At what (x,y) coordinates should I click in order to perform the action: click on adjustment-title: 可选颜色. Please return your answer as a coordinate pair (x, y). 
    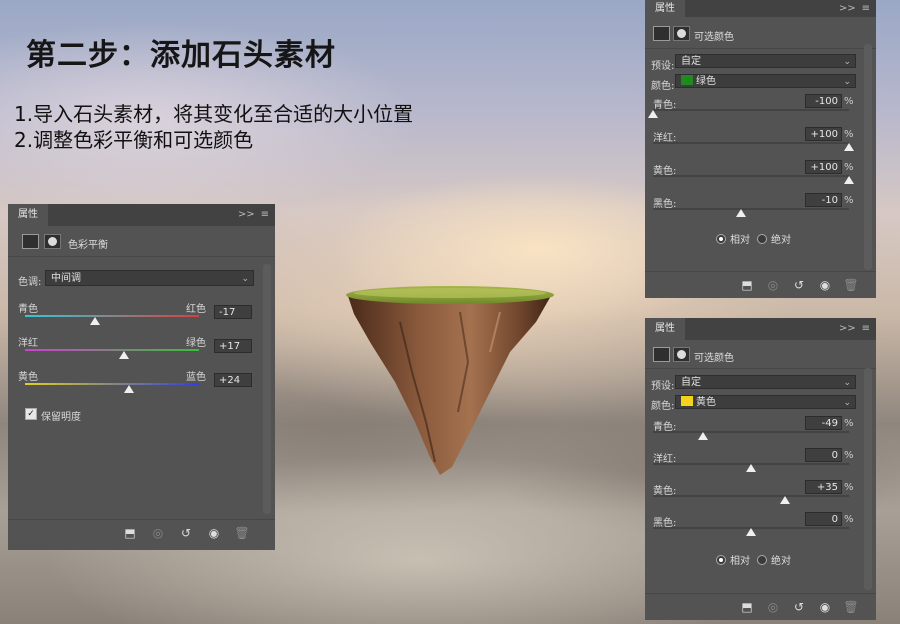
    Looking at the image, I should click on (714, 37).